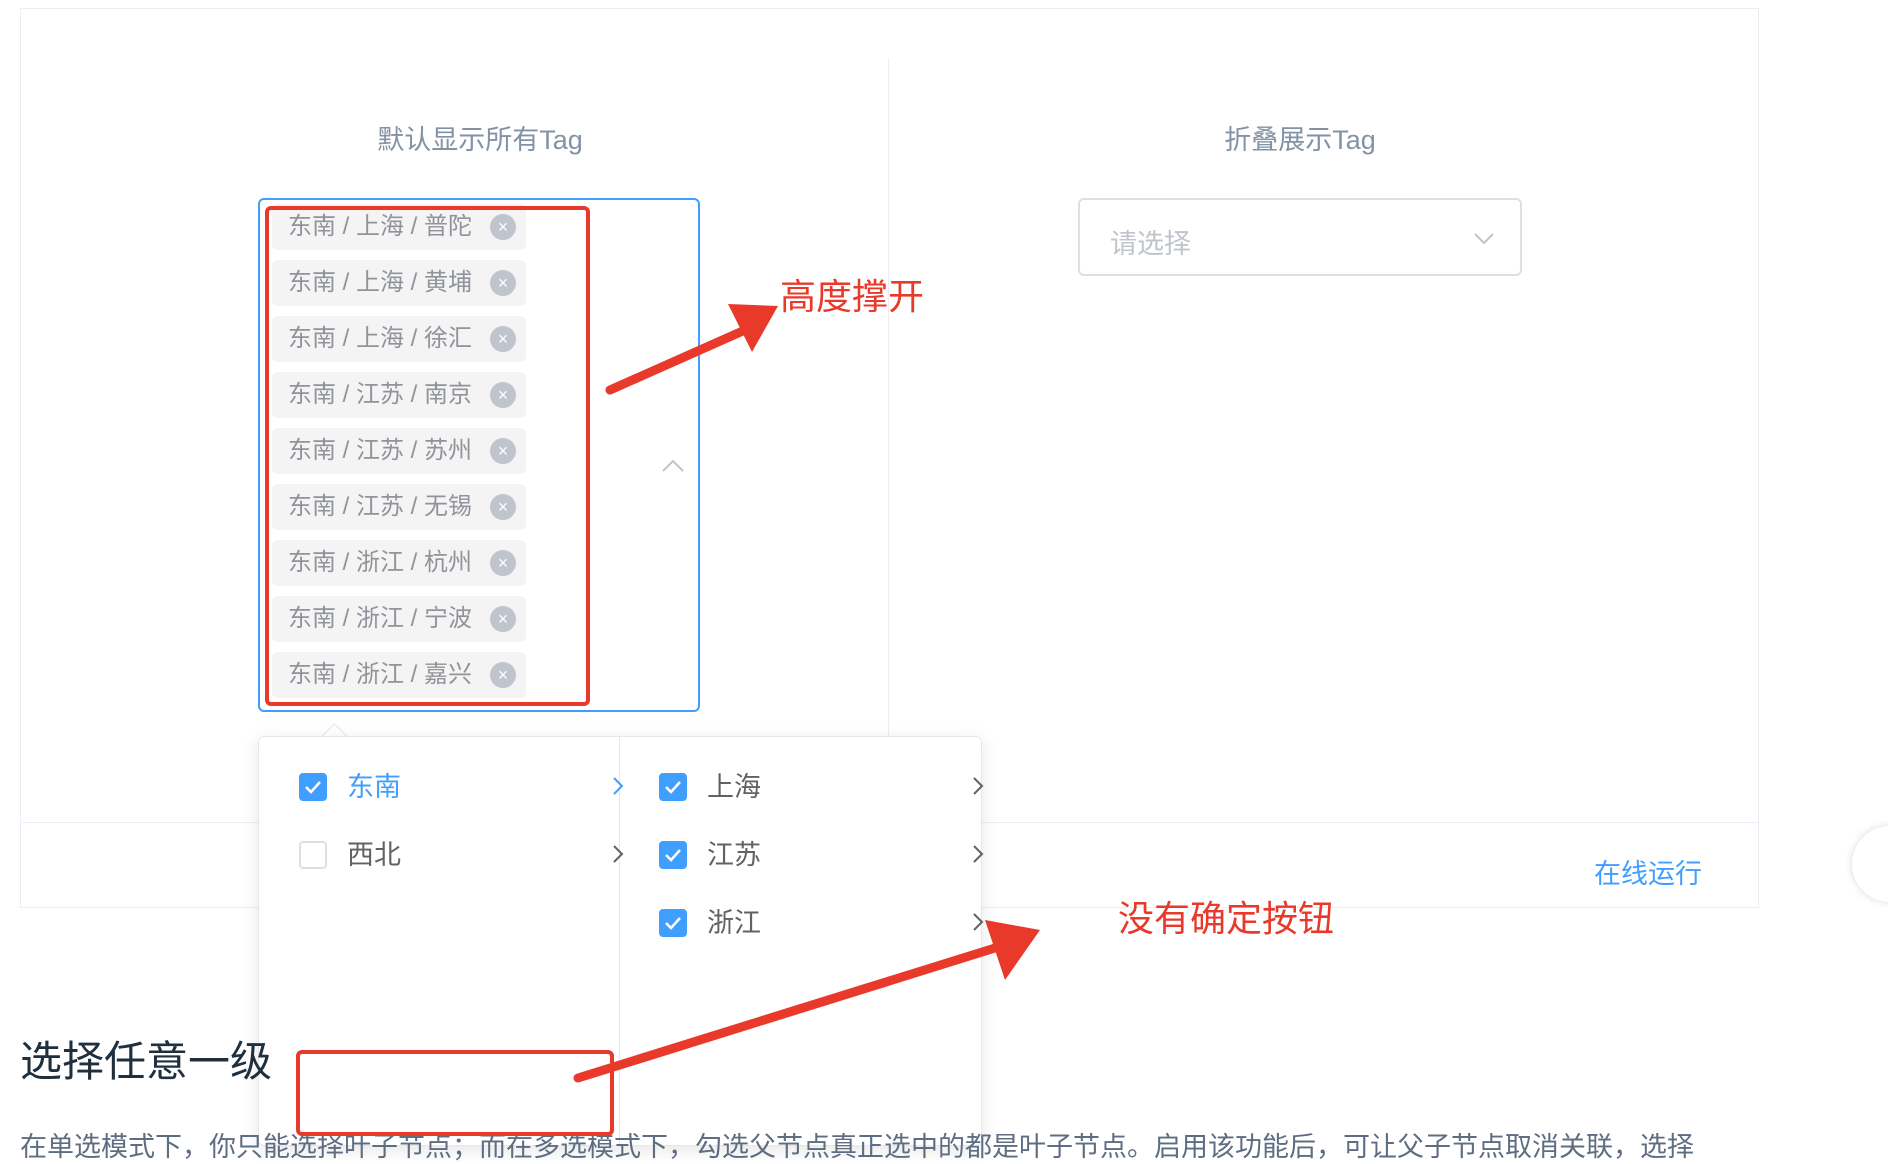 The height and width of the screenshot is (1164, 1888). What do you see at coordinates (888, 440) in the screenshot?
I see `column-divider` at bounding box center [888, 440].